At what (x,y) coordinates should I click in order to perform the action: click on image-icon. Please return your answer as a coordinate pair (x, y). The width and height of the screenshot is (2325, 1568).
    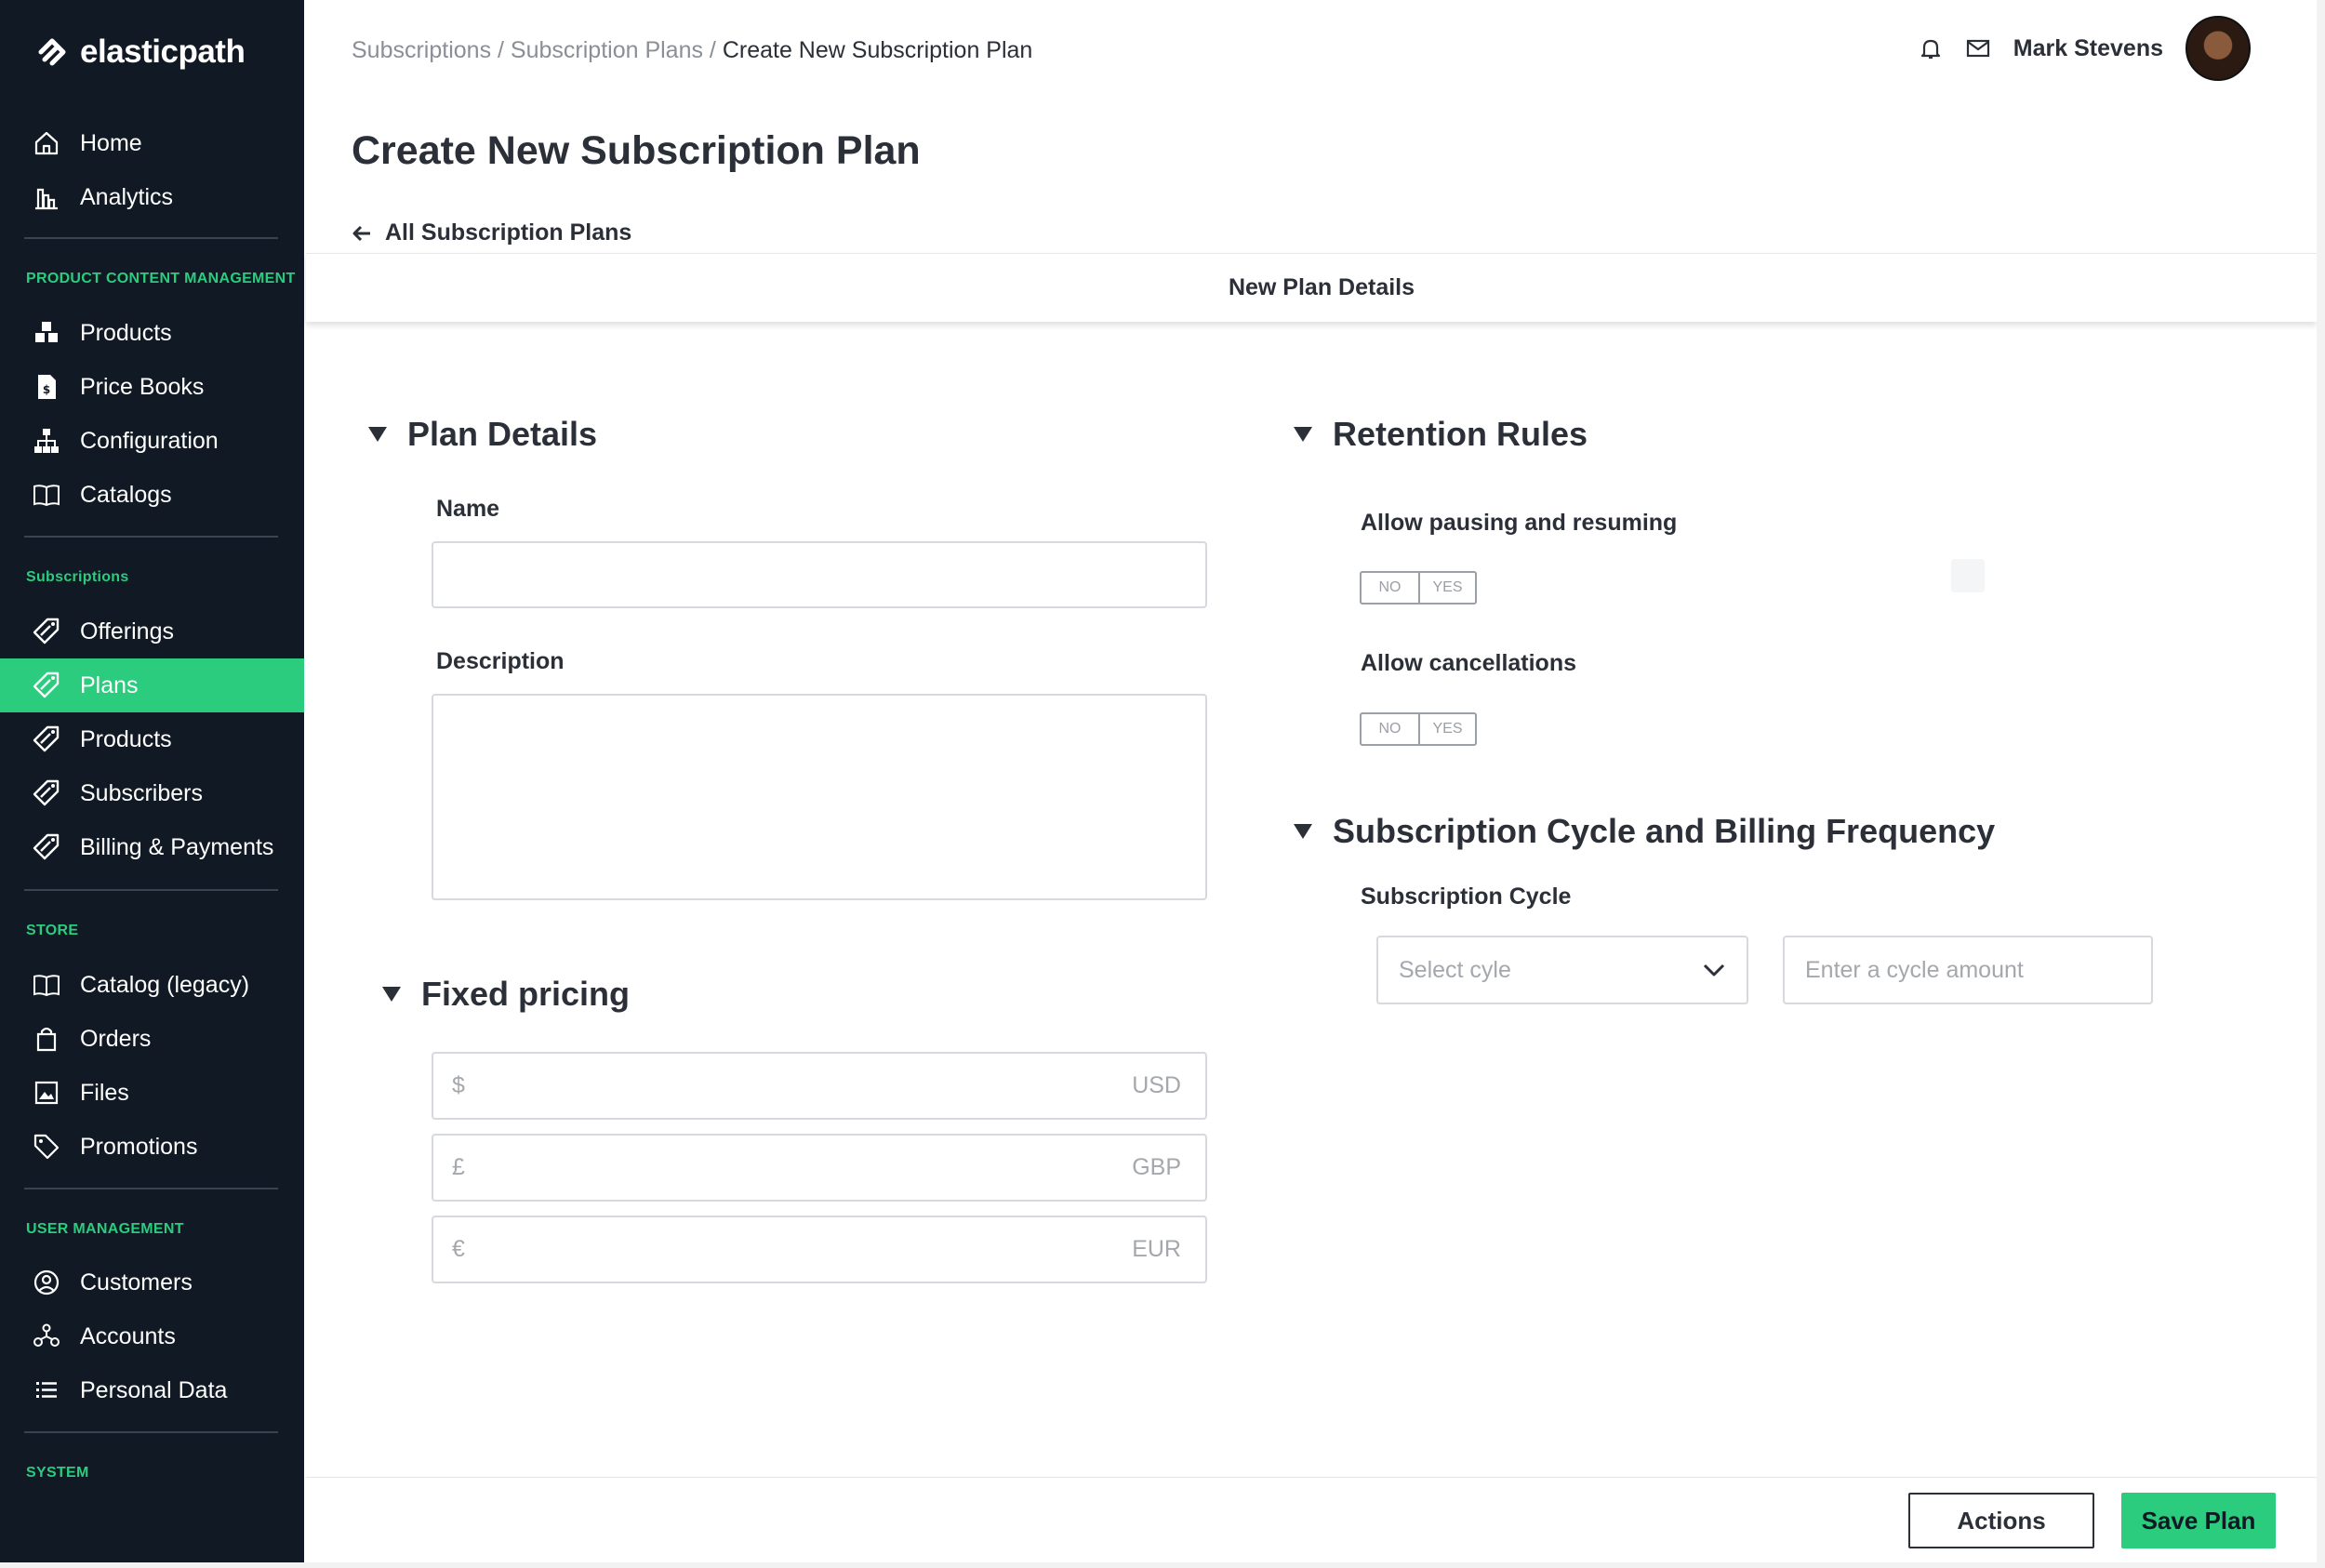
    Looking at the image, I should click on (46, 1093).